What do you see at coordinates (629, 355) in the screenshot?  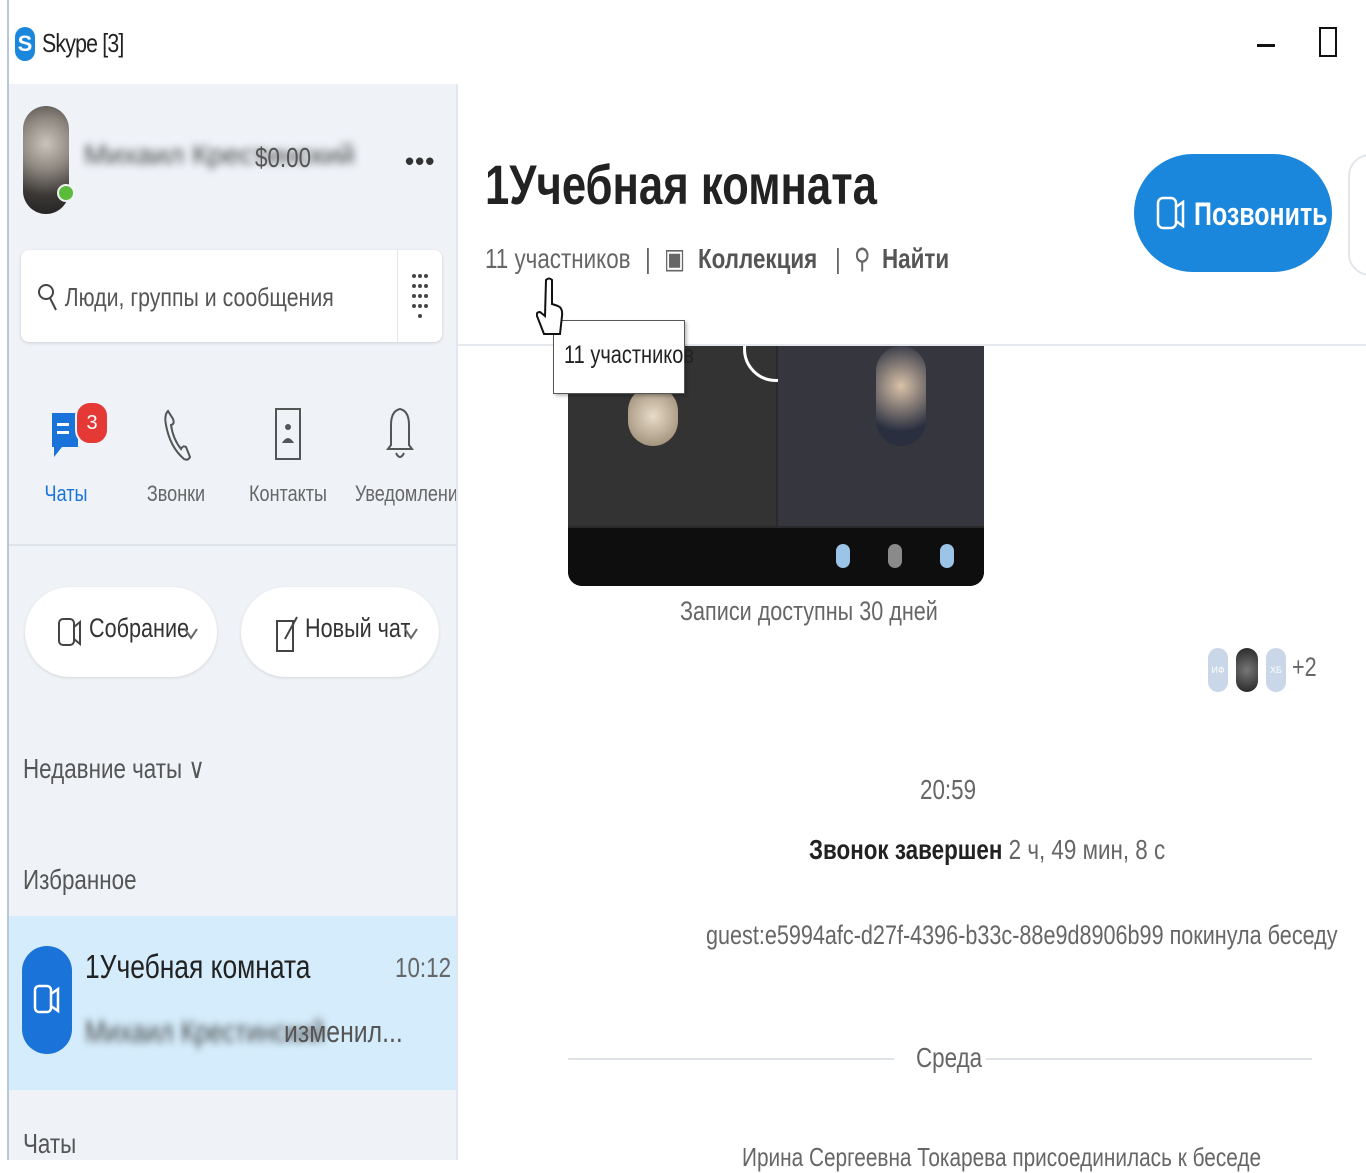 I see `tooltip-text: 11 участников` at bounding box center [629, 355].